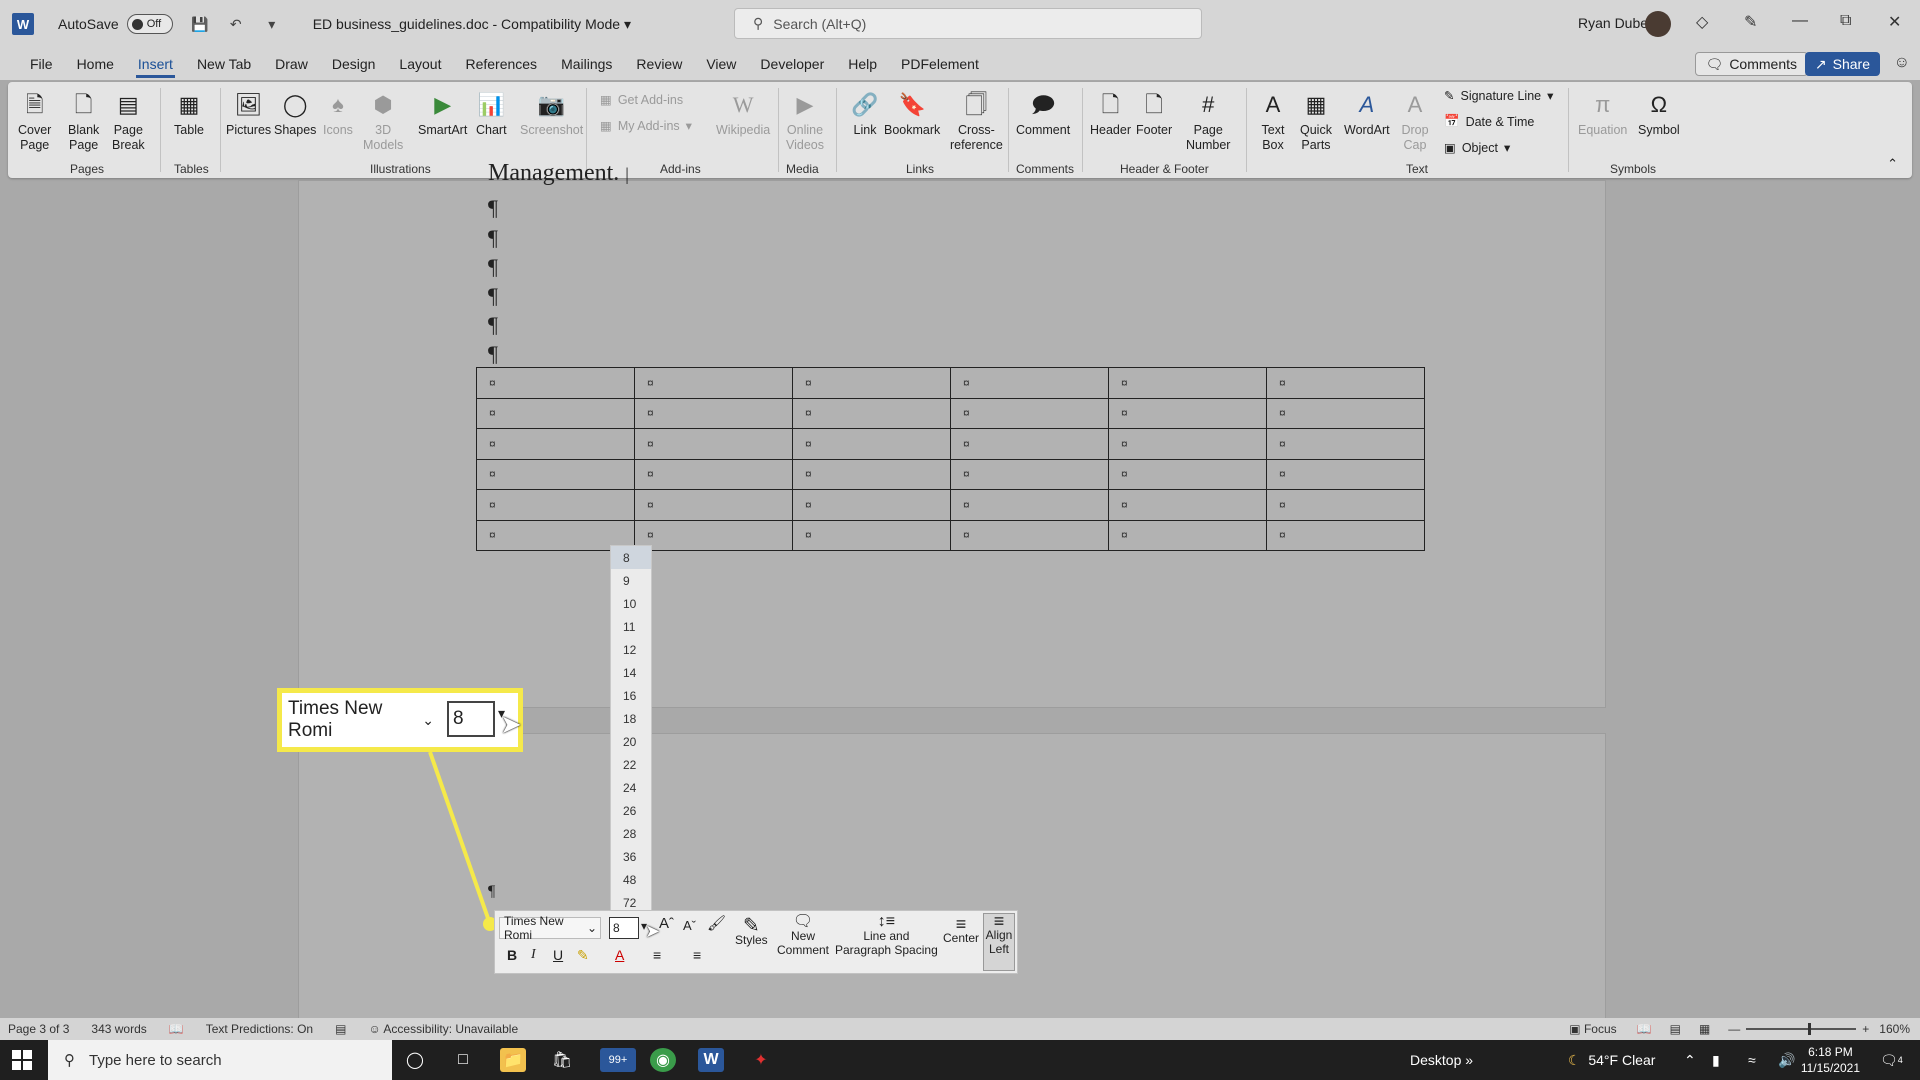 This screenshot has width=1920, height=1080. What do you see at coordinates (1801, 1029) in the screenshot?
I see `zoom-slider` at bounding box center [1801, 1029].